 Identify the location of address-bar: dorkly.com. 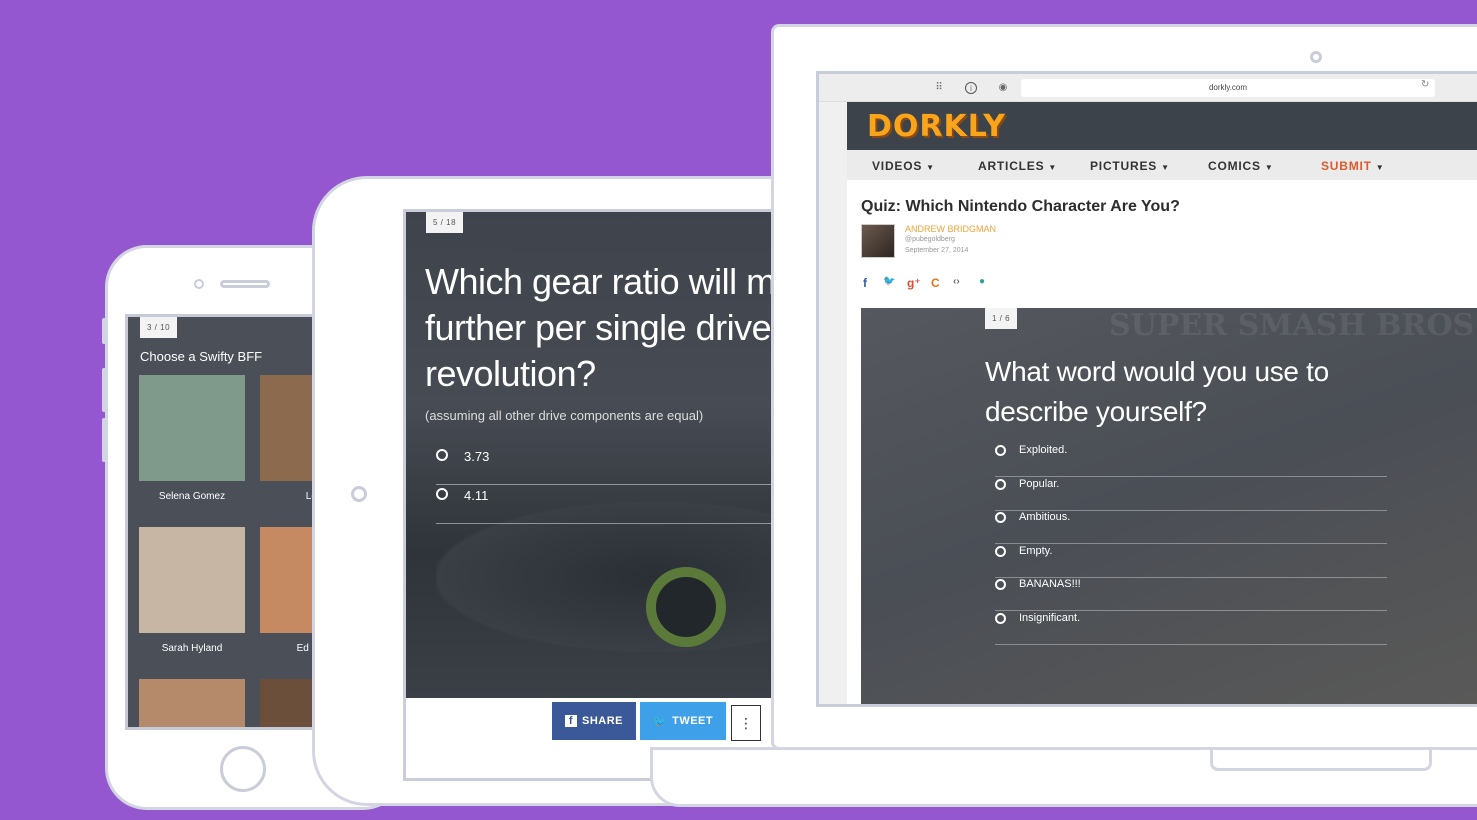
(1228, 88).